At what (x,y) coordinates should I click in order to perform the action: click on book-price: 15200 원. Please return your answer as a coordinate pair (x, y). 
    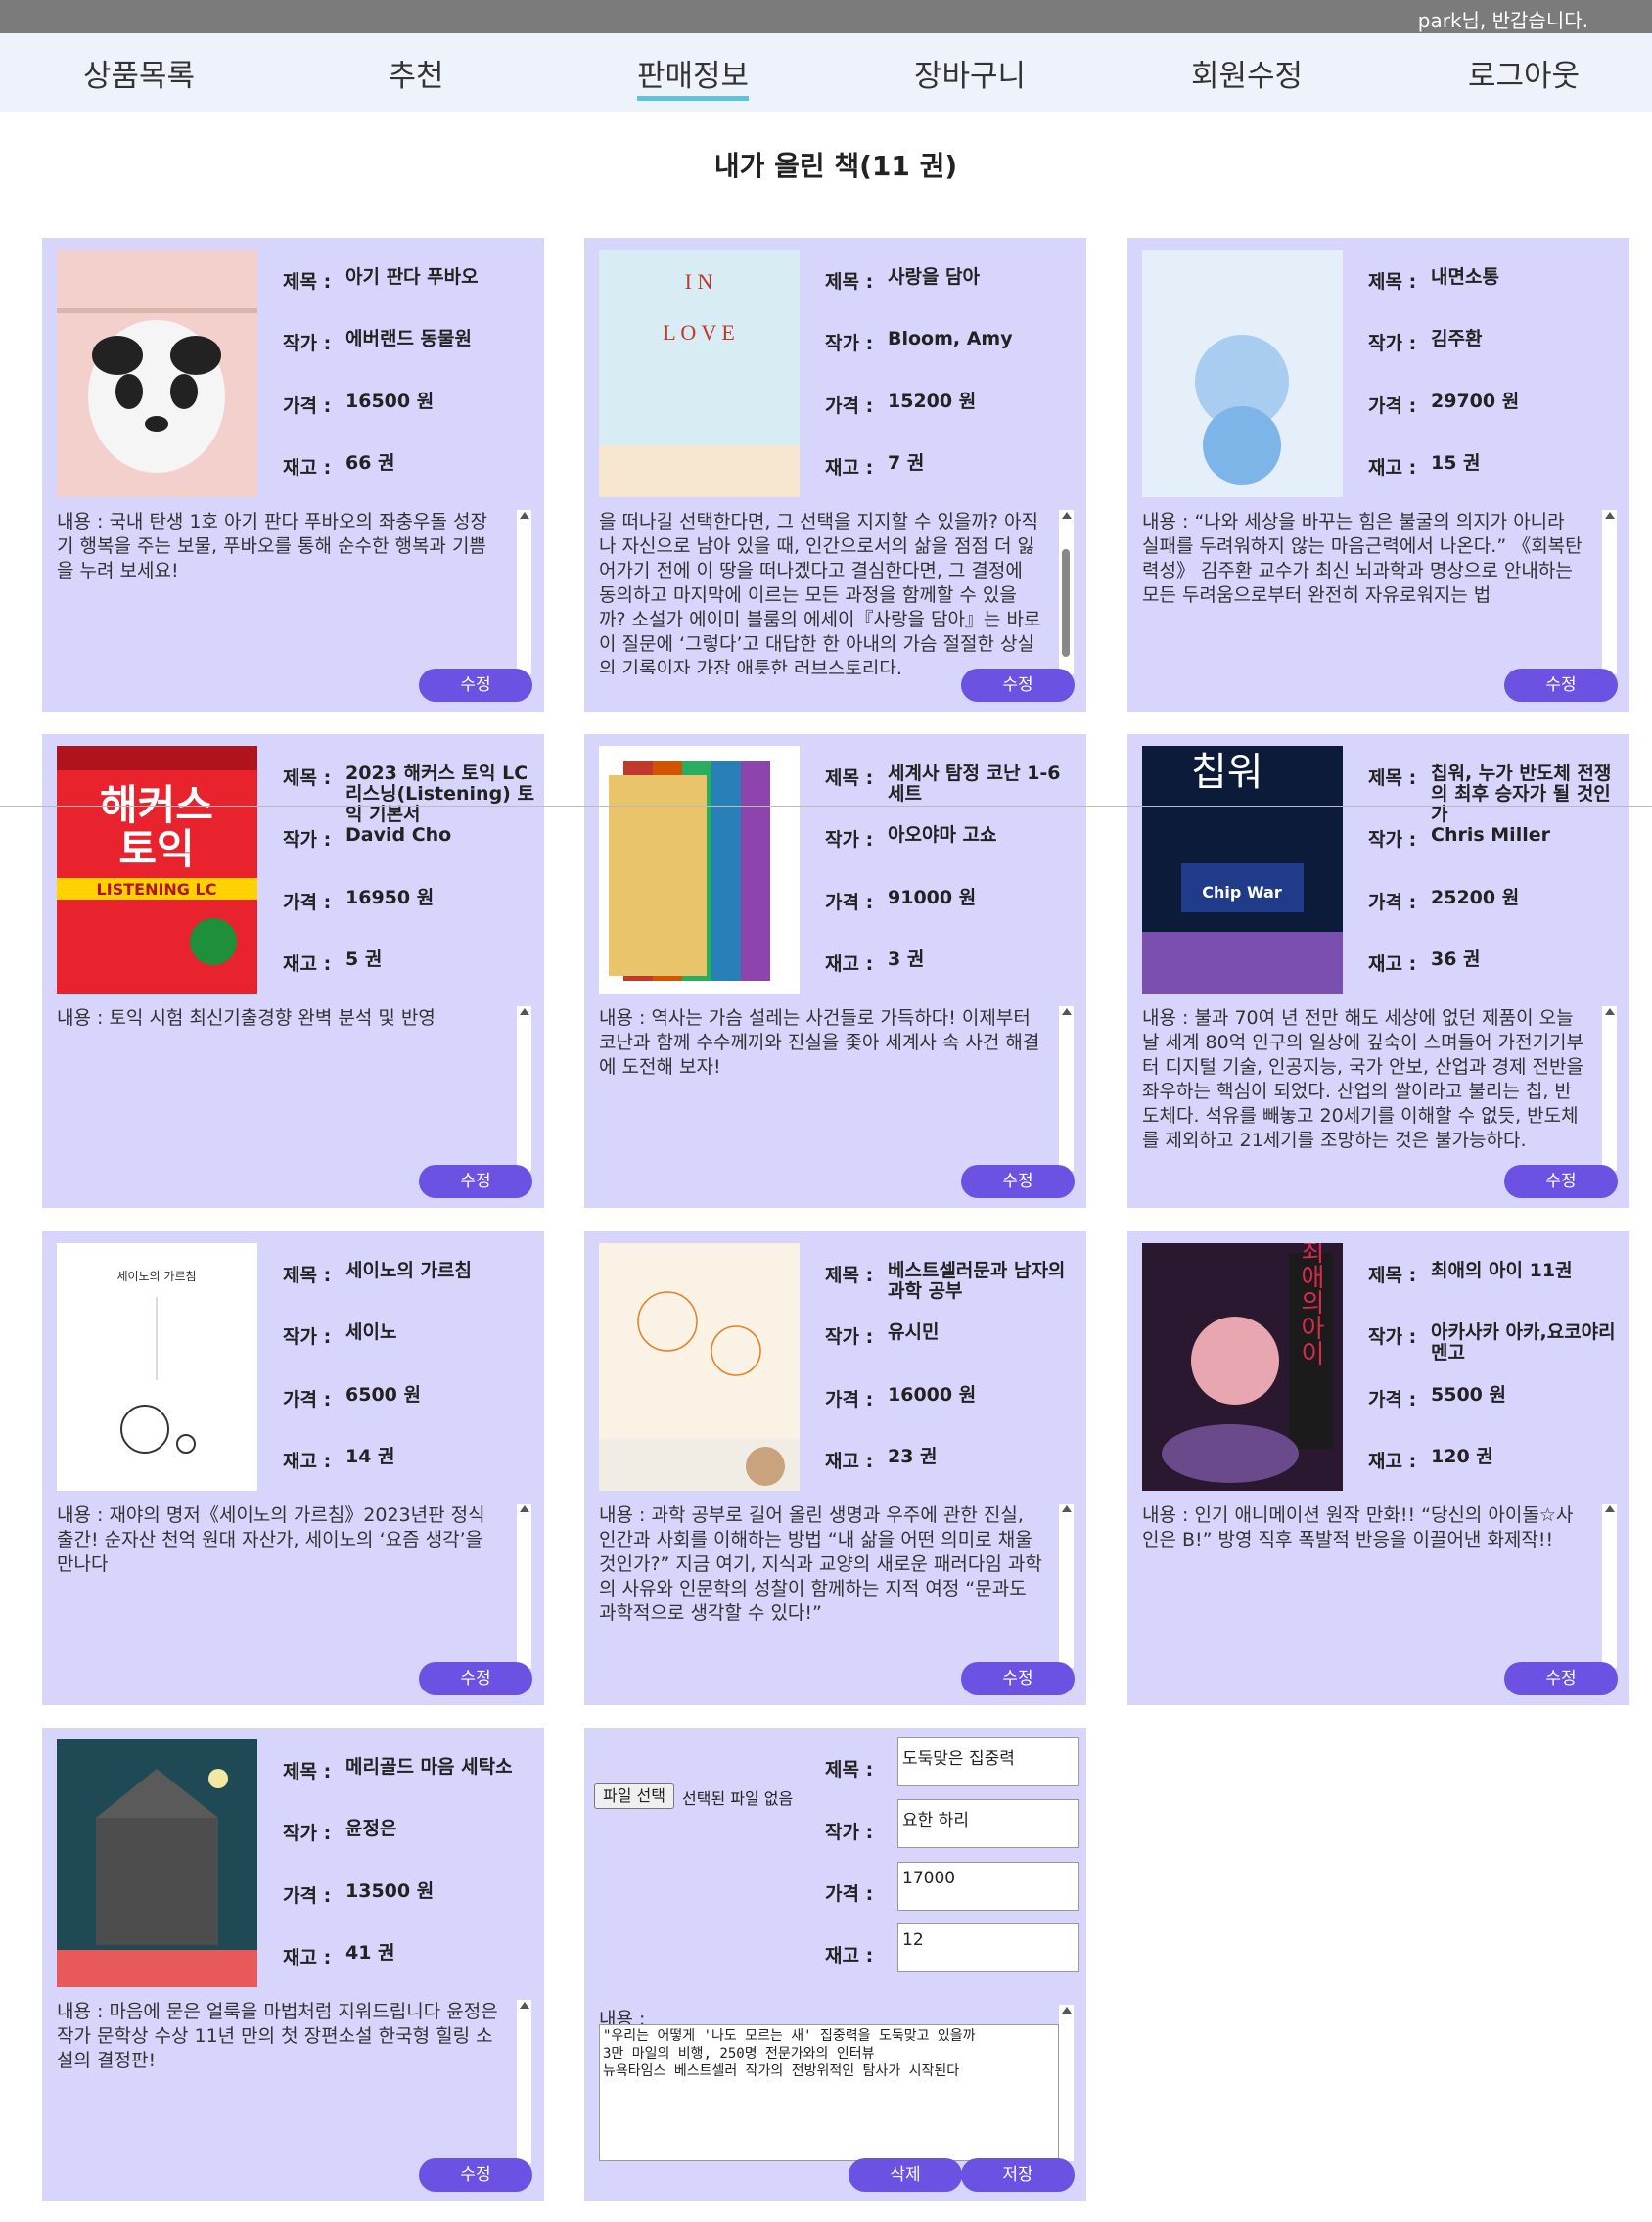
    Looking at the image, I should click on (932, 401).